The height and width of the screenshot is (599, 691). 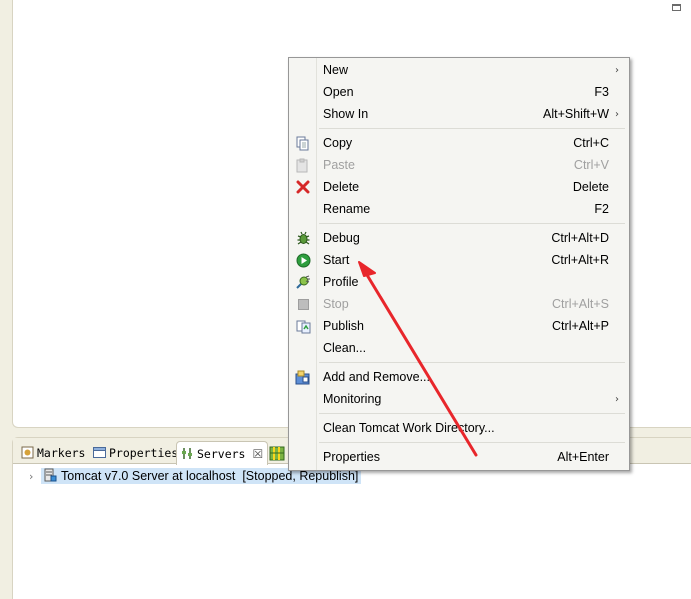 What do you see at coordinates (459, 282) in the screenshot?
I see `menu-item-profile: Profile` at bounding box center [459, 282].